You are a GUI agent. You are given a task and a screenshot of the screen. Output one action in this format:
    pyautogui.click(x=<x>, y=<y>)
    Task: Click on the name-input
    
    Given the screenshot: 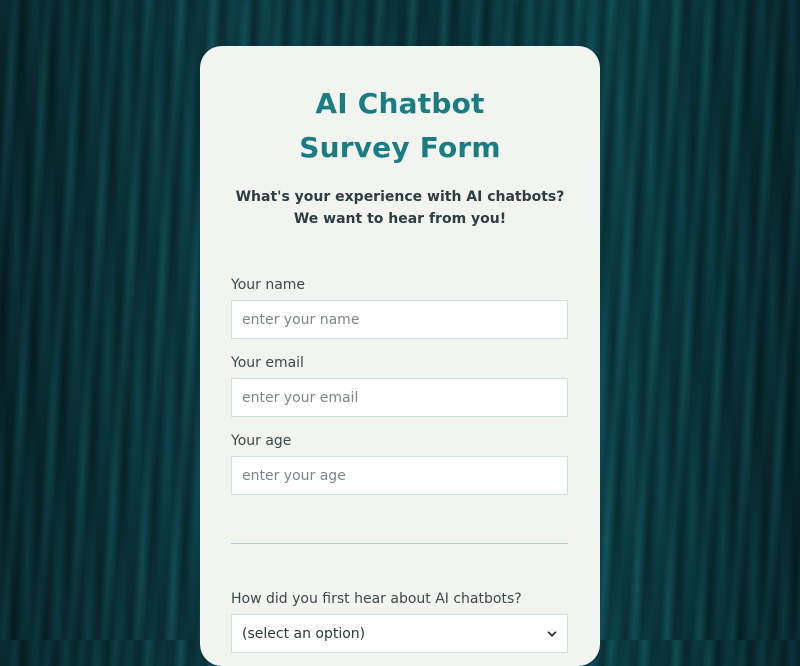 What is the action you would take?
    pyautogui.click(x=399, y=319)
    